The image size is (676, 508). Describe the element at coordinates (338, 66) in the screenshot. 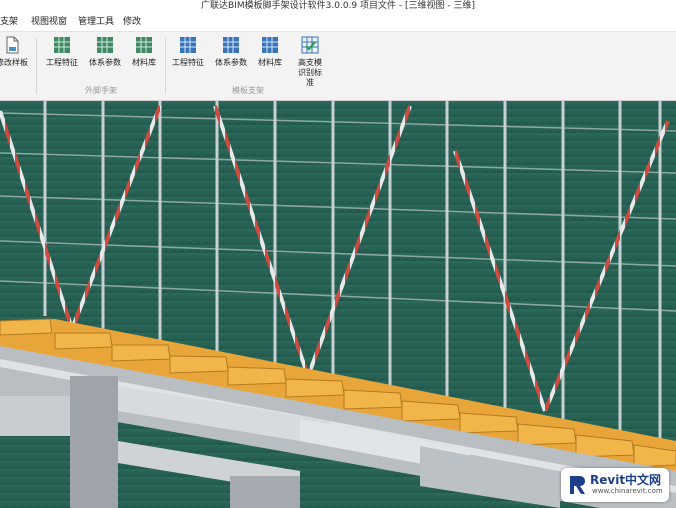

I see `ribbon: 修改样板 工程特征 体系参数 材料库 外脚手架 工程特征 体系参数` at that location.